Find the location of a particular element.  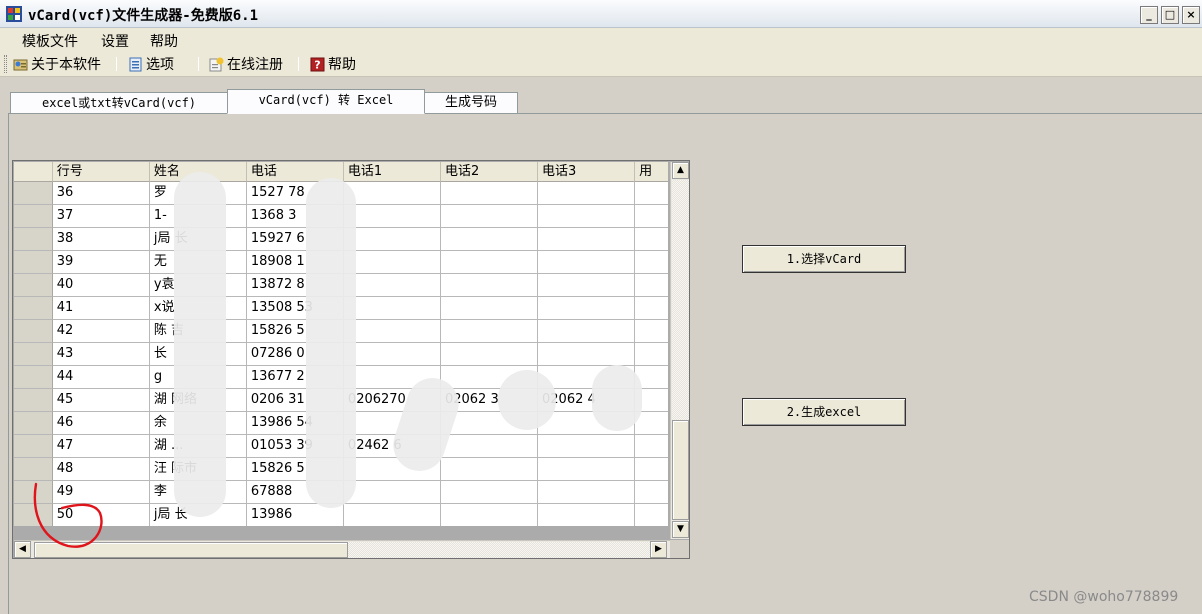

row-number-cell: 45 is located at coordinates (101, 400).